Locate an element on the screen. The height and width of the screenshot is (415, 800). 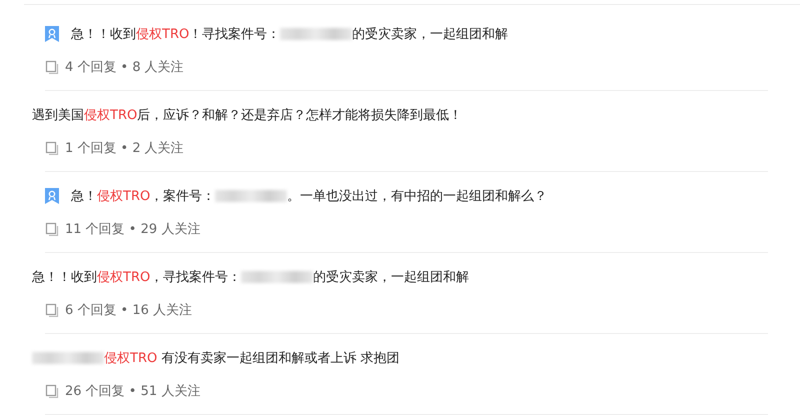
topic-title: 遇到美国侵权TRO后，应诉？和解？还是弃店？怎样才能将损失降到最低！ is located at coordinates (247, 115).